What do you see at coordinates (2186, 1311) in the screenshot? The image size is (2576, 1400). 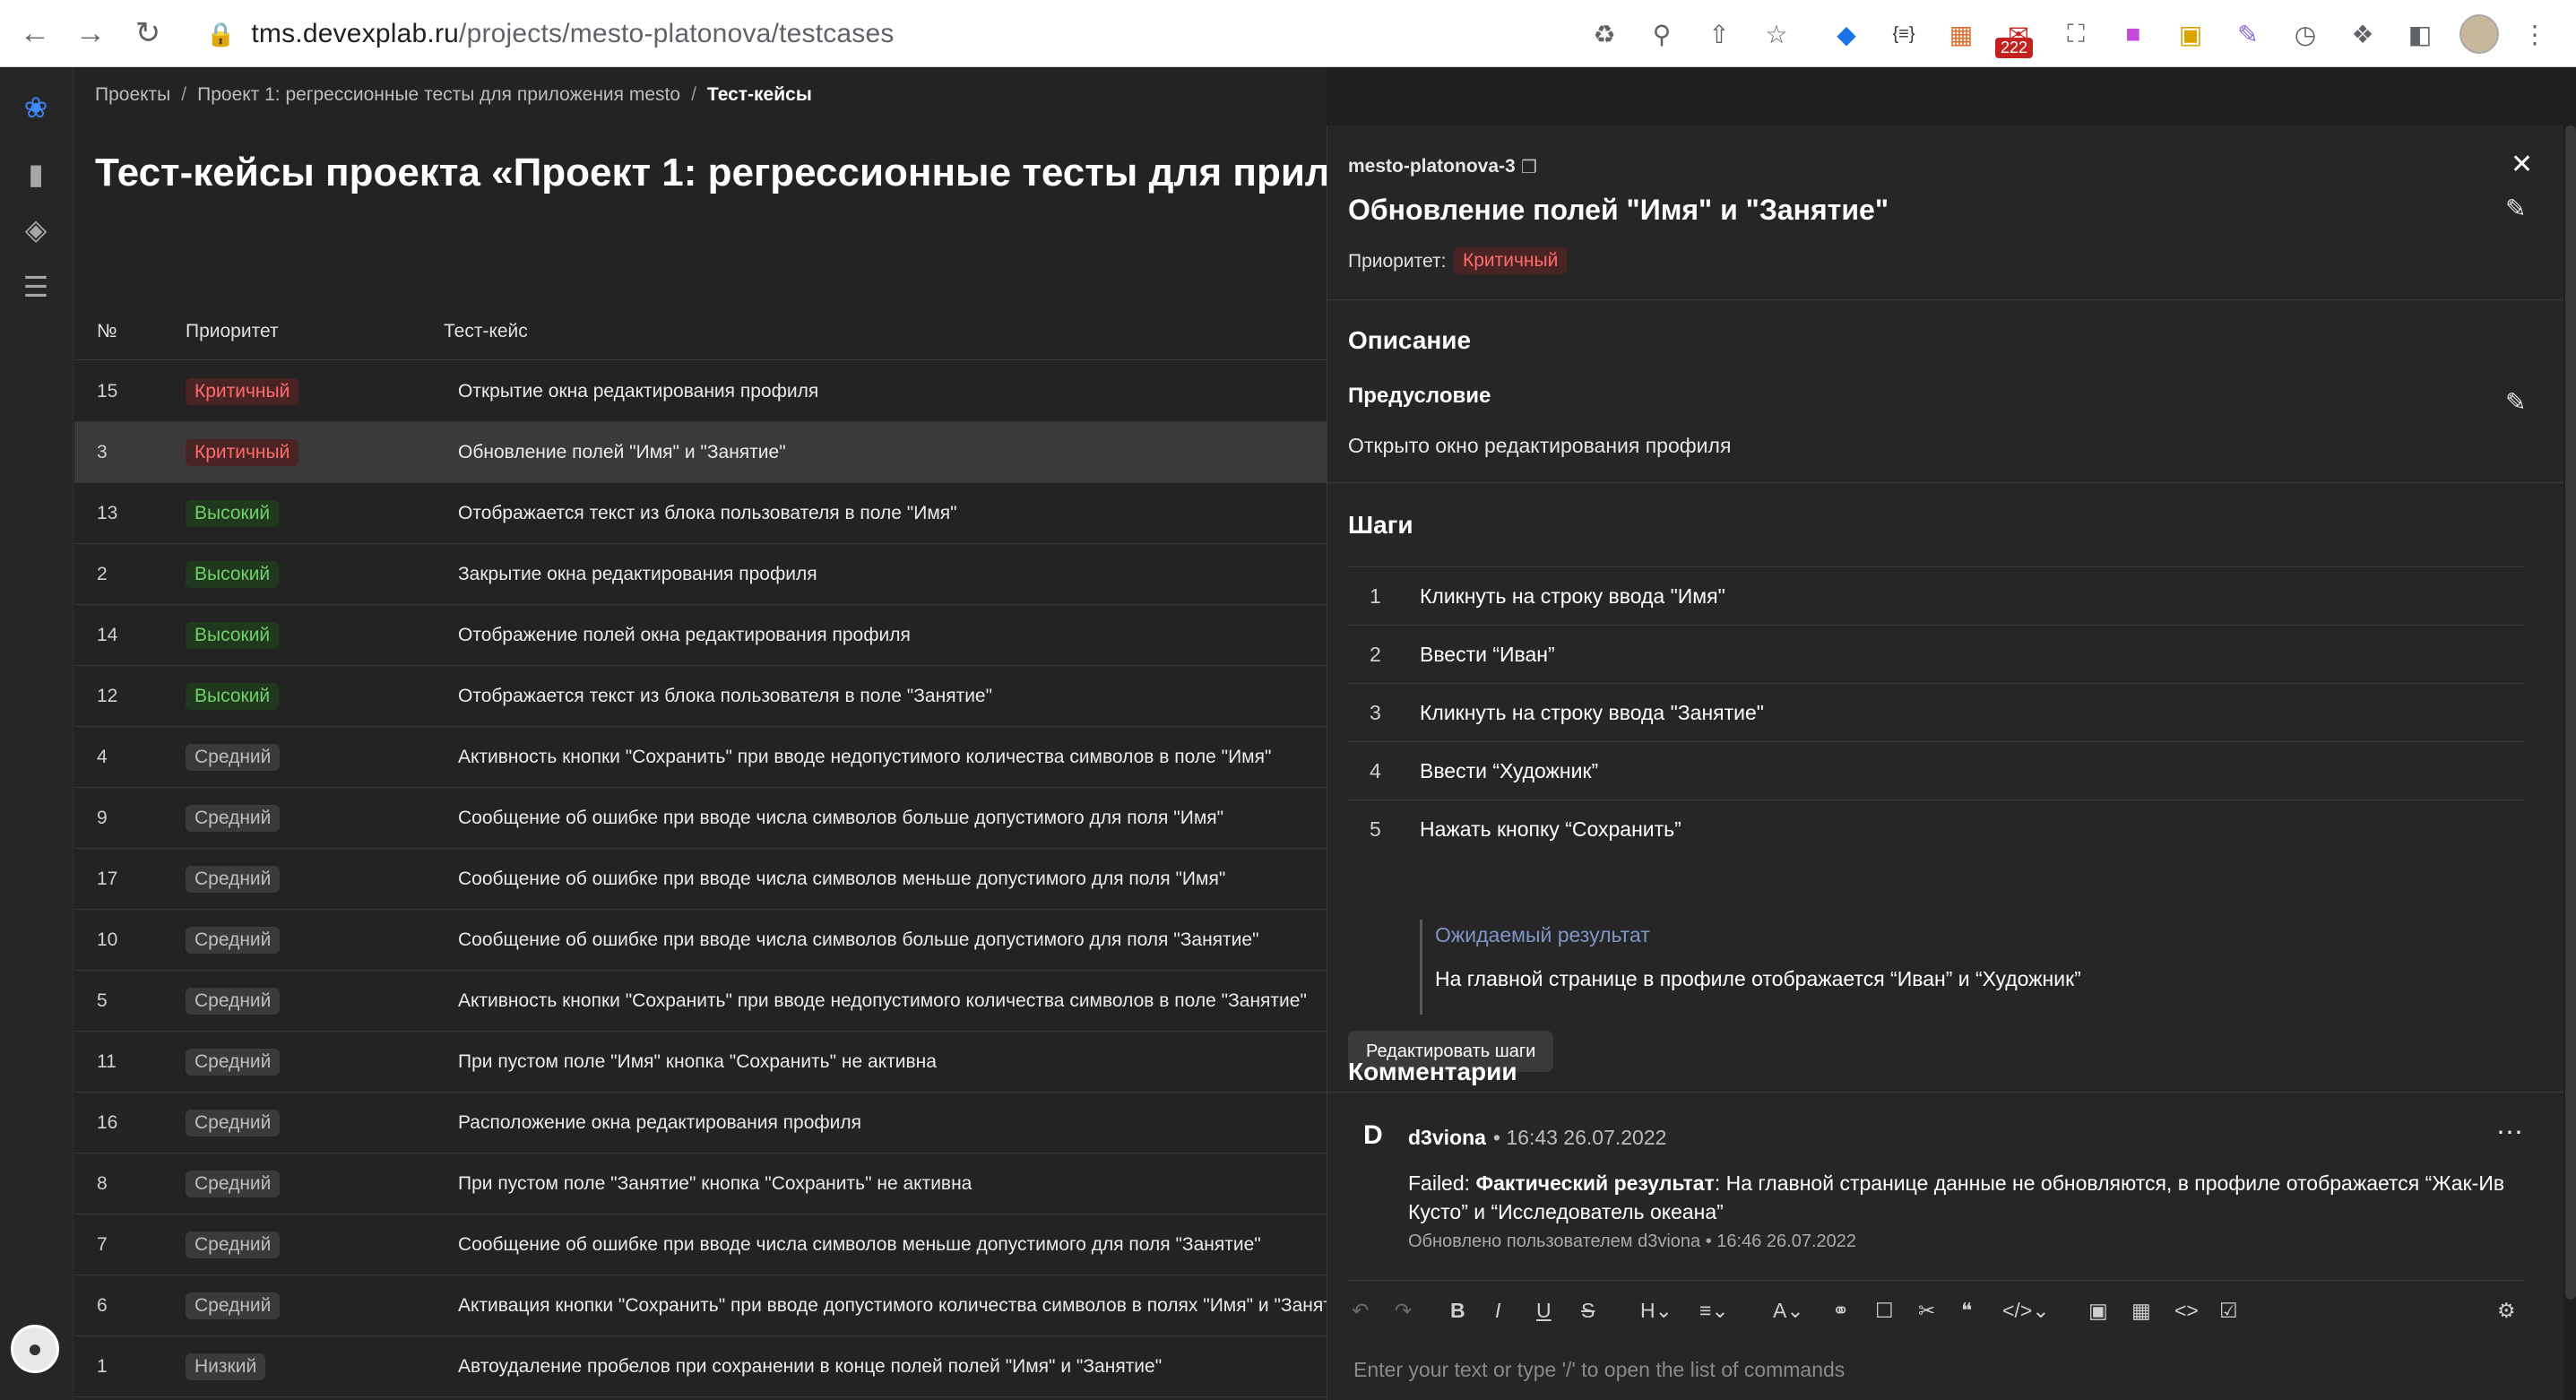 I see `inline-code-icon: <>` at bounding box center [2186, 1311].